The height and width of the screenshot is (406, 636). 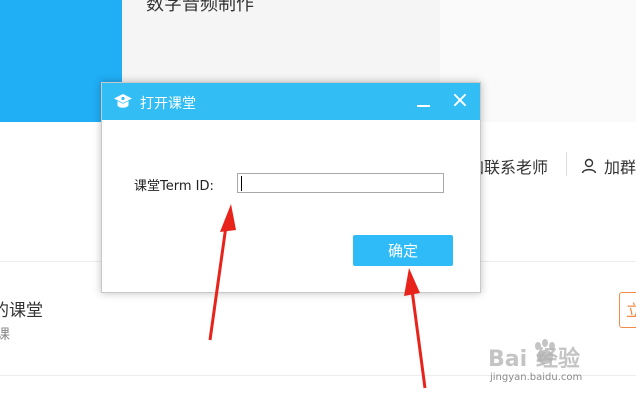 What do you see at coordinates (291, 101) in the screenshot?
I see `dialog-titlebar: 打开课堂 ×` at bounding box center [291, 101].